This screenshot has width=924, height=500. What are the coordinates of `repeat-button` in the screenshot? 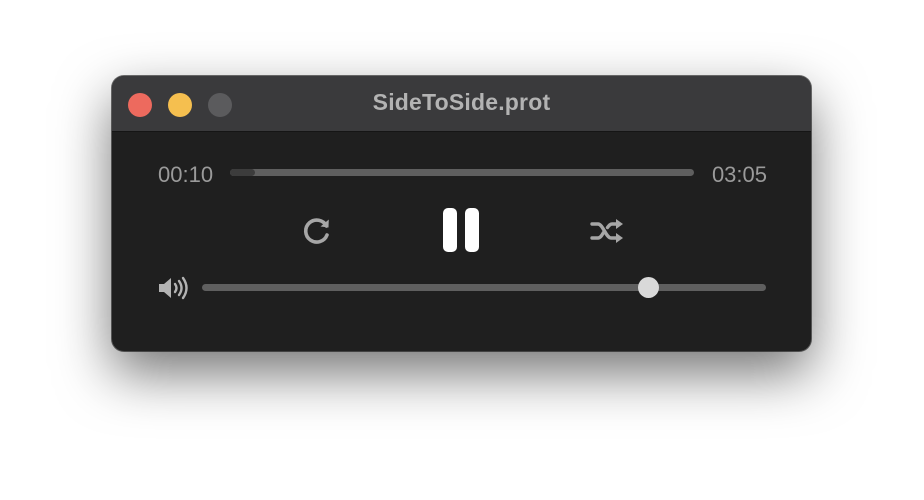 It's located at (317, 231).